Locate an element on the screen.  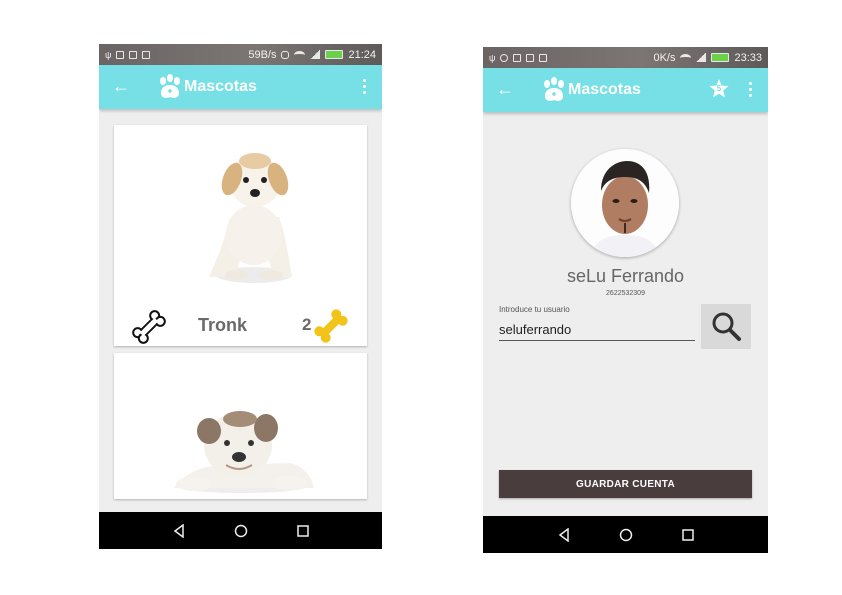
star-count: 5 is located at coordinates (719, 88).